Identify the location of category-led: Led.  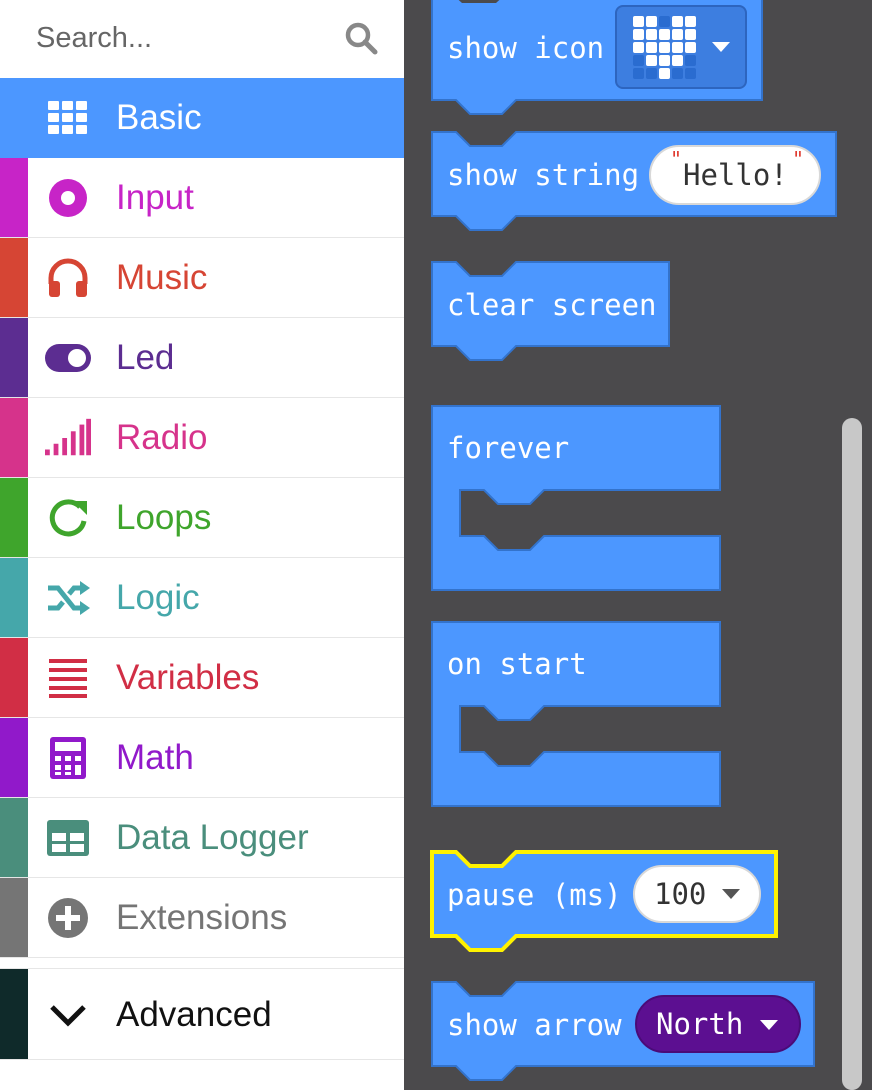
(202, 358).